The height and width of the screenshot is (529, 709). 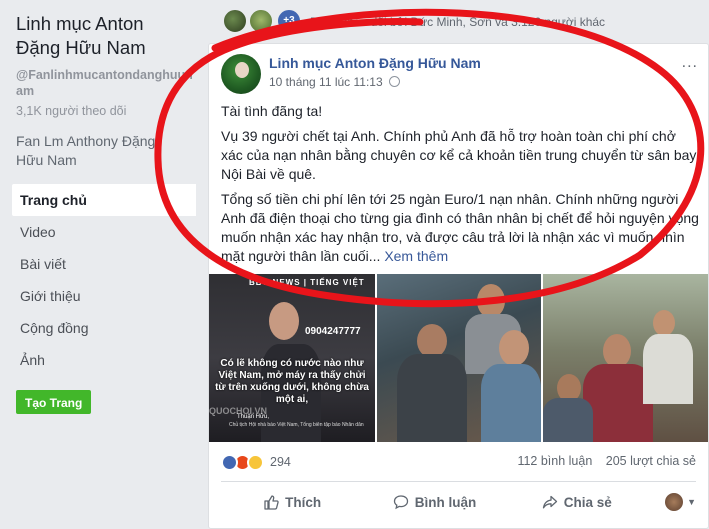 I want to click on nav-item-photos: Ảnh, so click(x=104, y=360).